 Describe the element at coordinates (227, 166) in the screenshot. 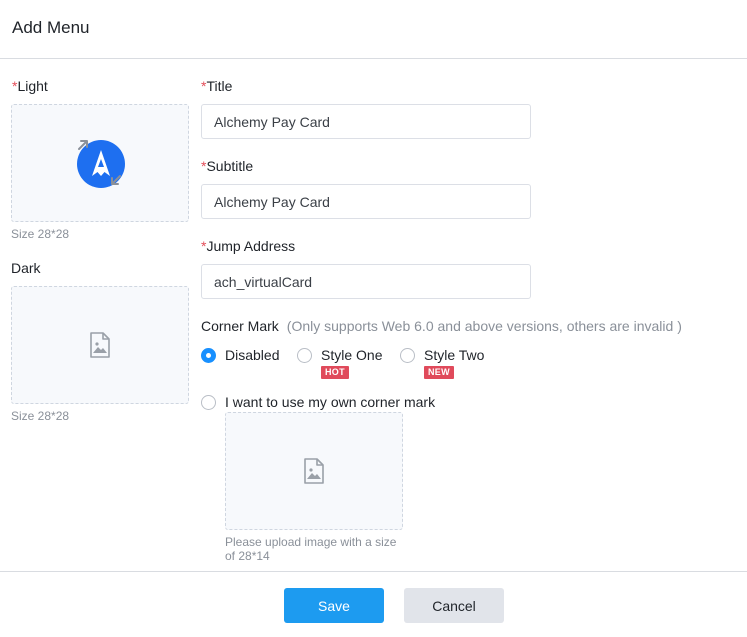

I see `subtitle-label: *Subtitle` at that location.